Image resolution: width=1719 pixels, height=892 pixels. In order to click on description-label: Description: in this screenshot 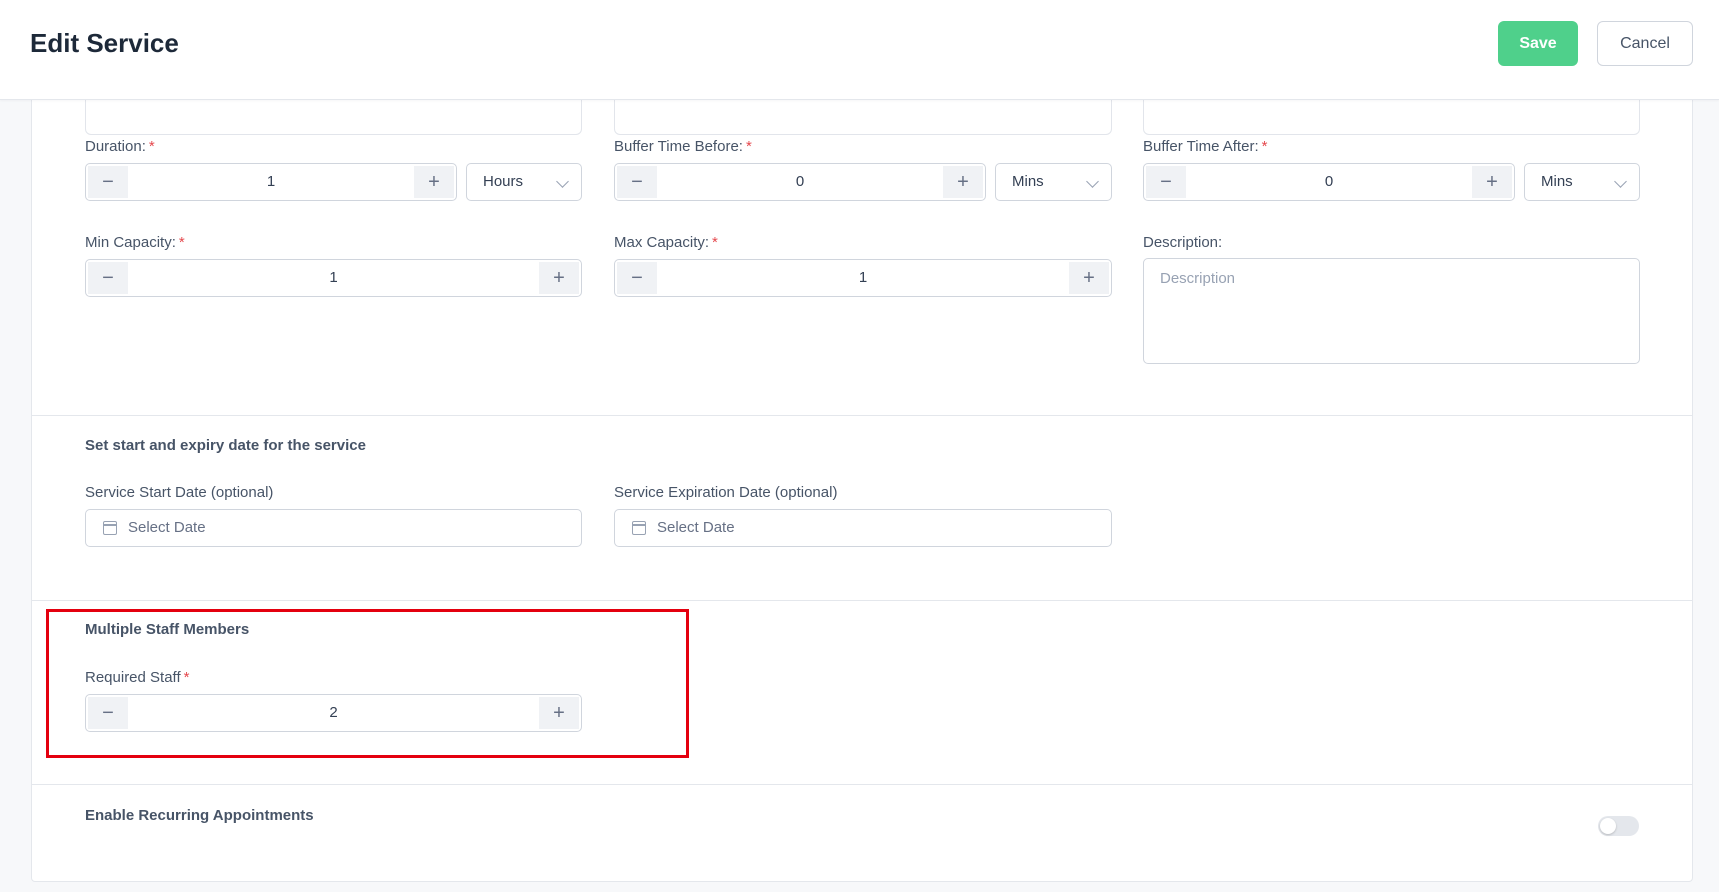, I will do `click(1183, 242)`.